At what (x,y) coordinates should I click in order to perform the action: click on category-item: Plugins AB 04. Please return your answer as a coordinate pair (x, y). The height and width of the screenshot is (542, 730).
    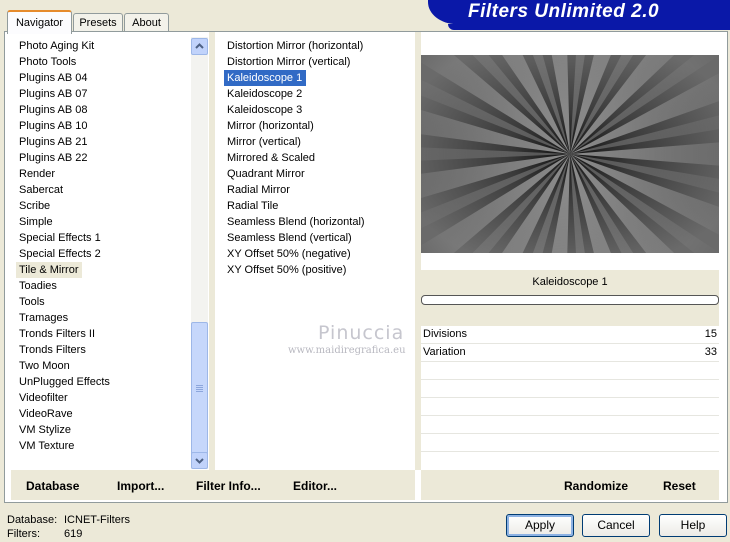
    Looking at the image, I should click on (52, 78).